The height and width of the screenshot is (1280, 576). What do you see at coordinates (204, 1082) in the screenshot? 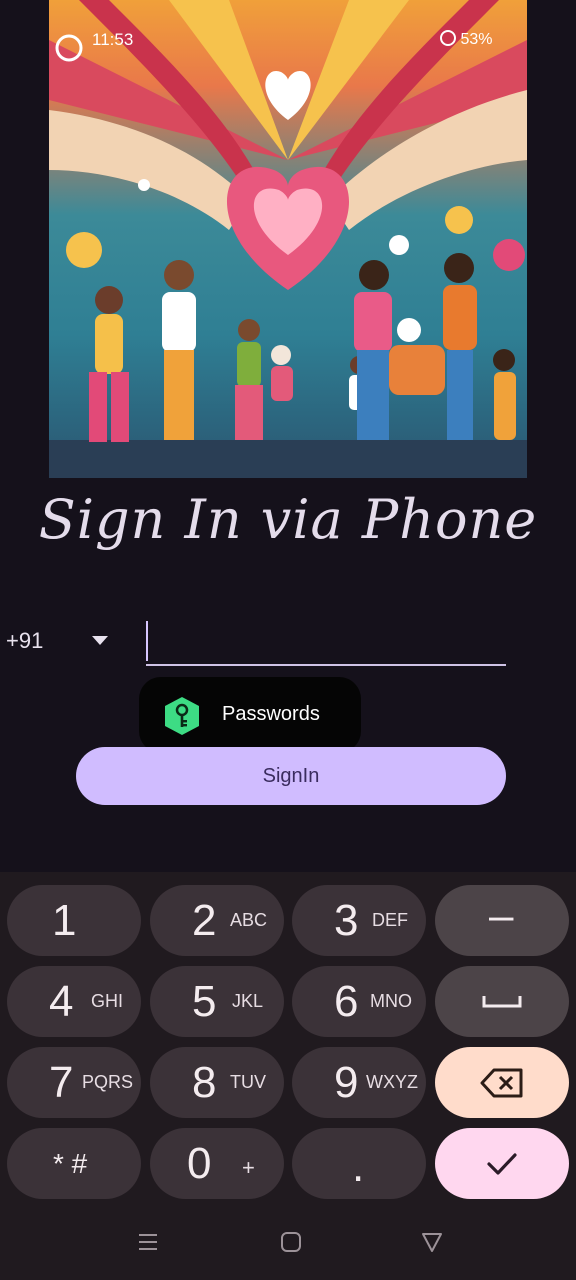
I see `key-digit: 8` at bounding box center [204, 1082].